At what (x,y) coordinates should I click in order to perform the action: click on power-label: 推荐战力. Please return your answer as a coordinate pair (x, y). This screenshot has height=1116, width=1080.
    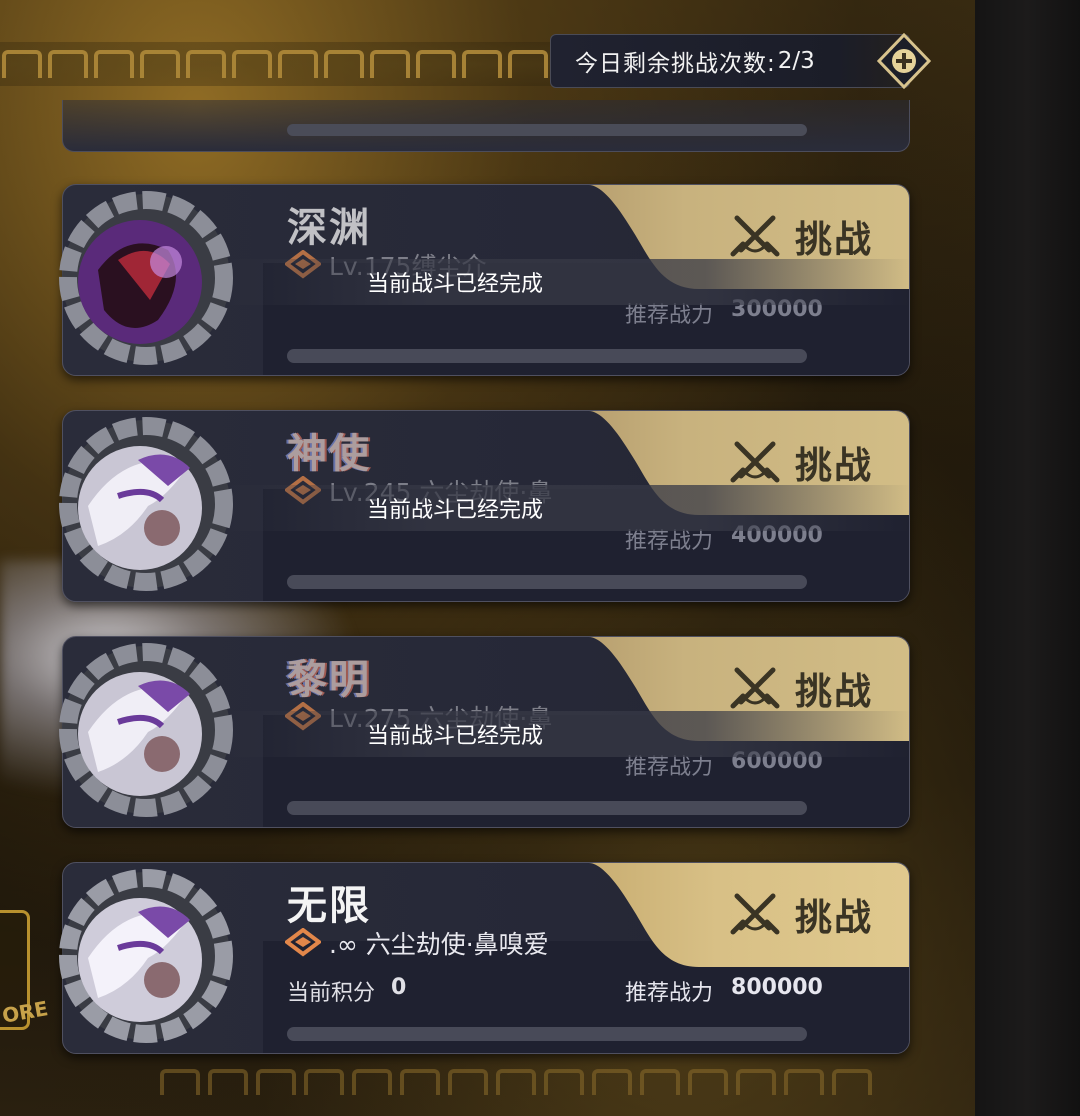
    Looking at the image, I should click on (669, 993).